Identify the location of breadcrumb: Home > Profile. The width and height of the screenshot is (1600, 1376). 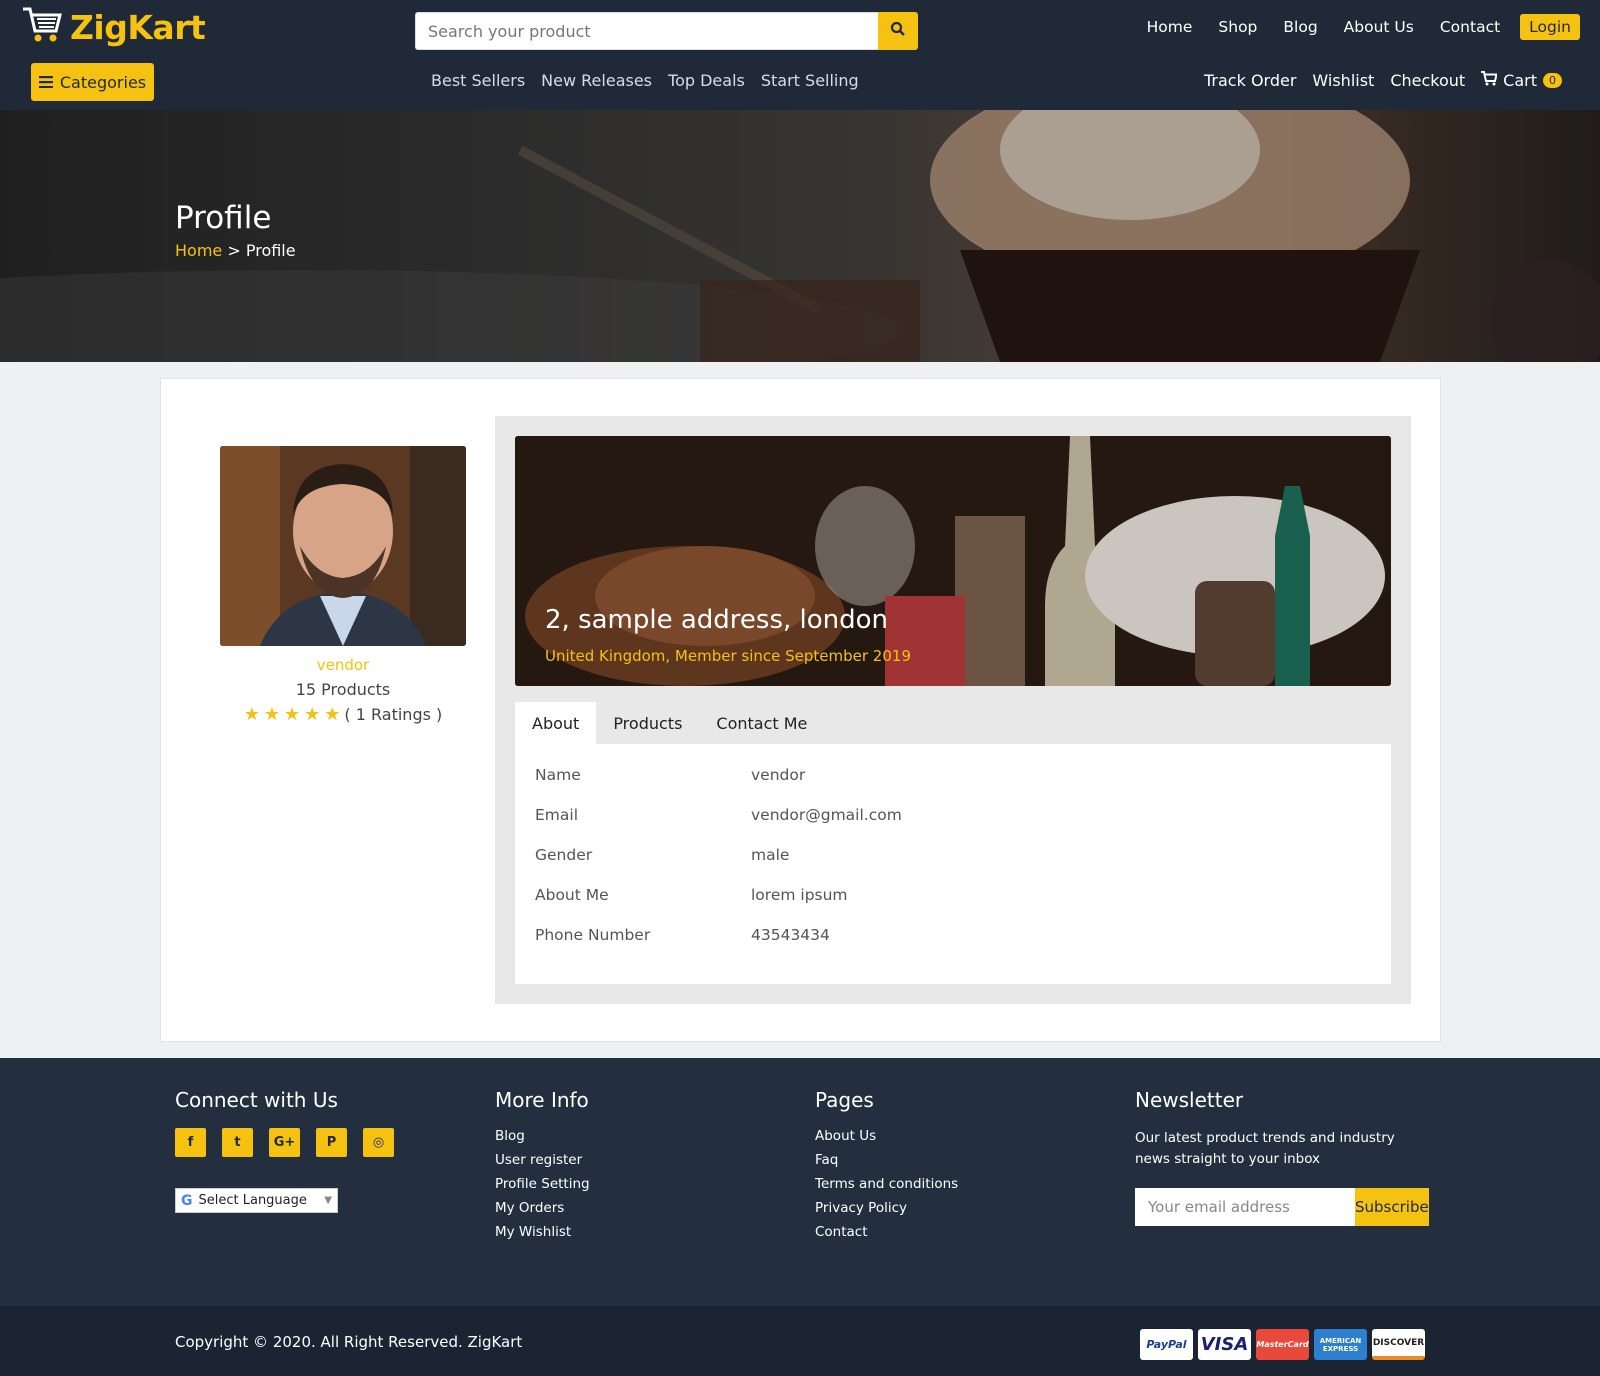
(235, 250).